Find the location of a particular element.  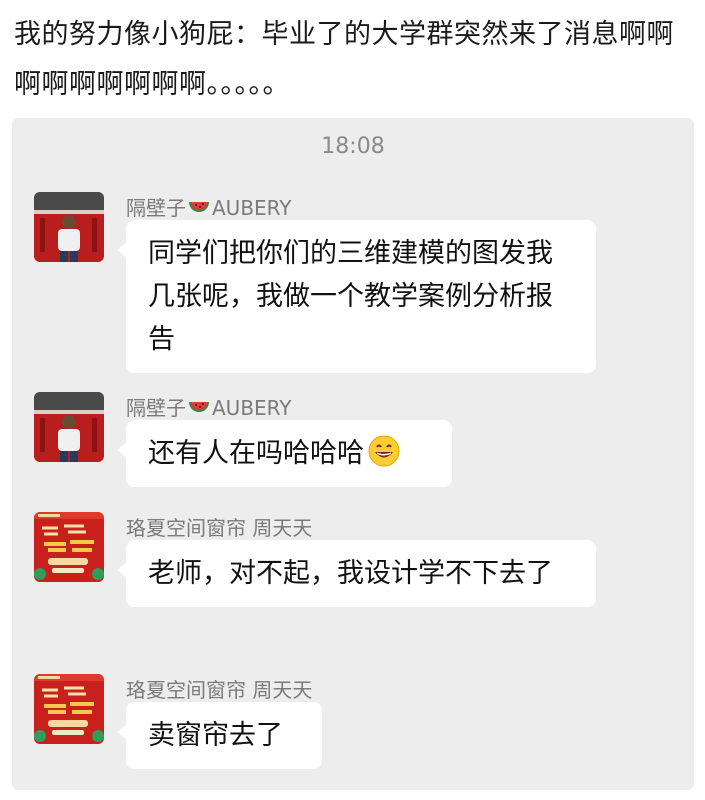

chat-timestamp: 18:08 is located at coordinates (353, 146).